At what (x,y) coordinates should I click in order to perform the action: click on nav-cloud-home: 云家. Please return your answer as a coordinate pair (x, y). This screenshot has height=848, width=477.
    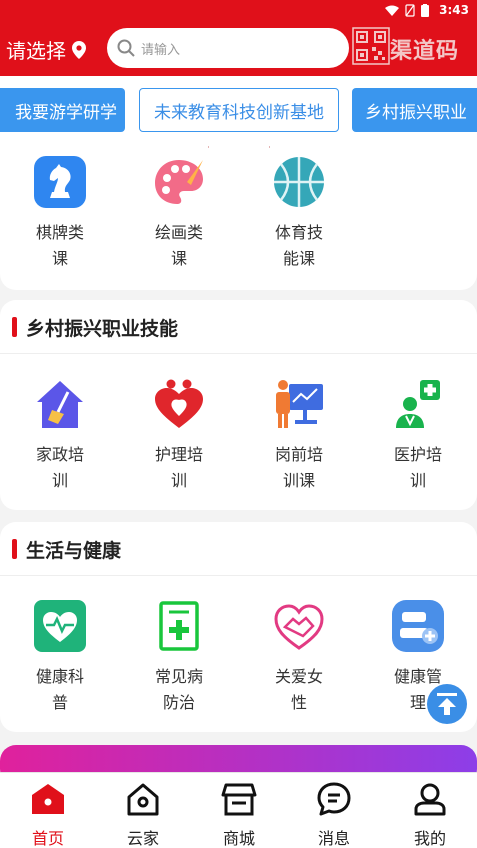
    Looking at the image, I should click on (143, 814).